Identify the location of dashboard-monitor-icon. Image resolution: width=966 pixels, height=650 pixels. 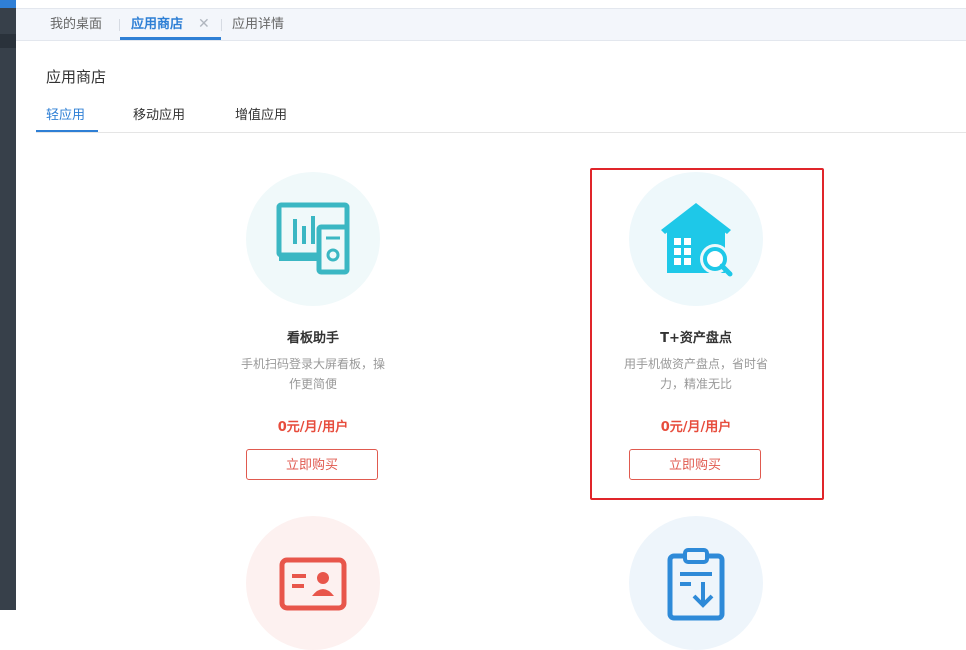
(313, 238).